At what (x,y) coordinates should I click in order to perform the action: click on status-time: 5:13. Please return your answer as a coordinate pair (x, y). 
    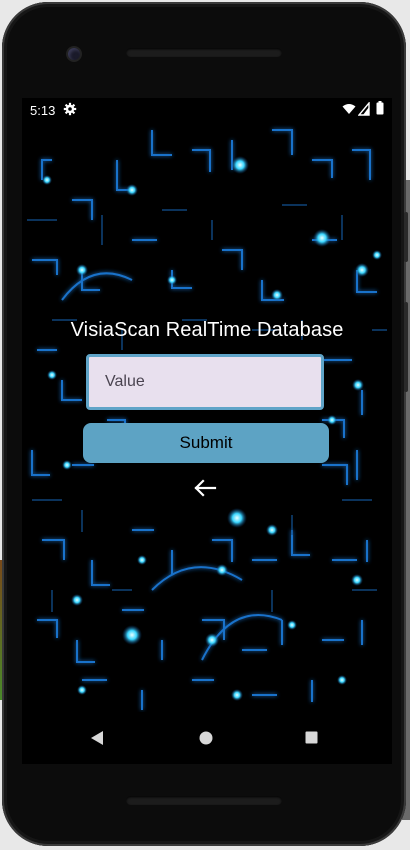
    Looking at the image, I should click on (43, 110).